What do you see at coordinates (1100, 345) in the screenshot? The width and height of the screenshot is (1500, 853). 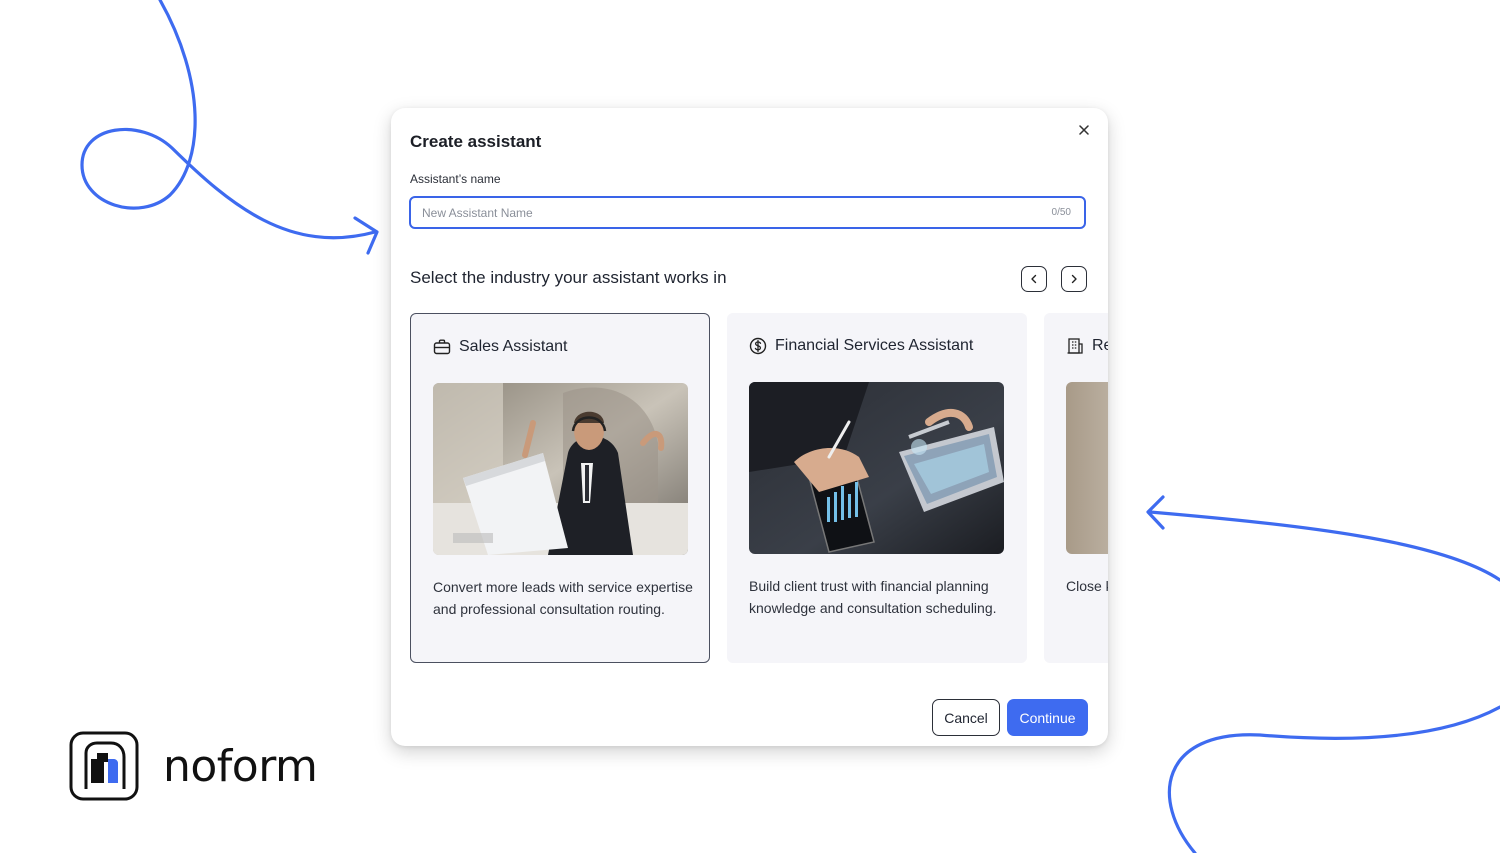 I see `card-title: Re` at bounding box center [1100, 345].